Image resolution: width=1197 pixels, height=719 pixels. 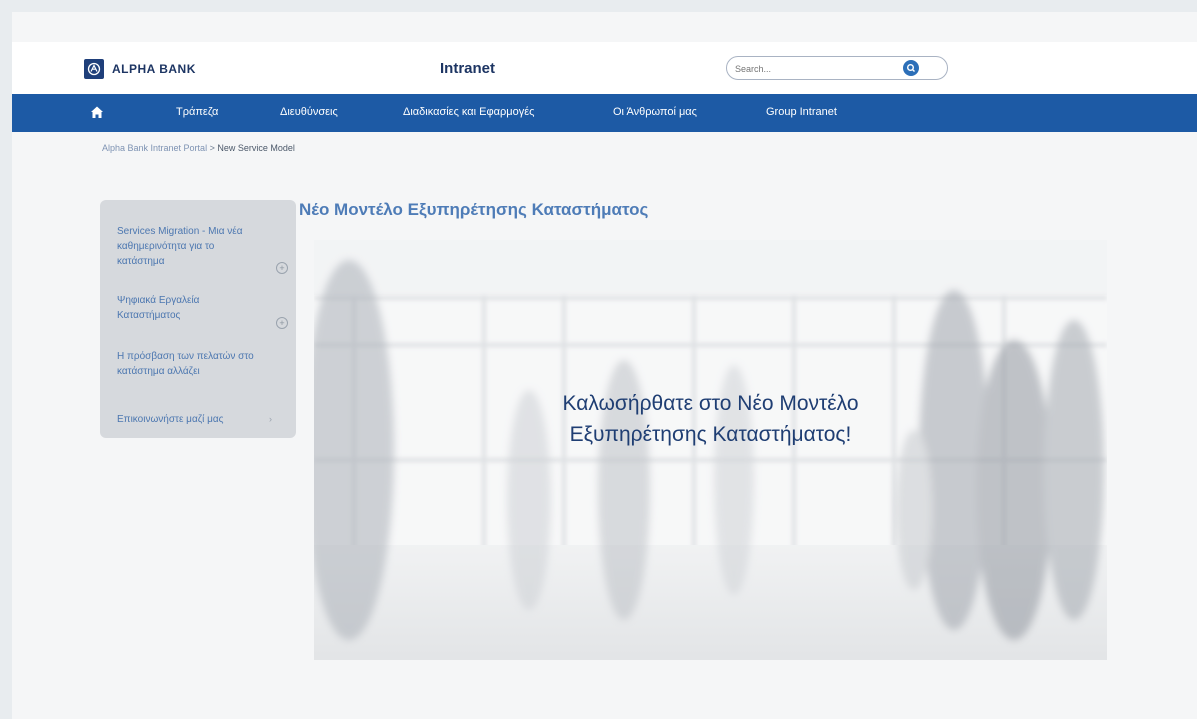 I want to click on nav-item-group-intranet: Group Intranet, so click(x=801, y=112).